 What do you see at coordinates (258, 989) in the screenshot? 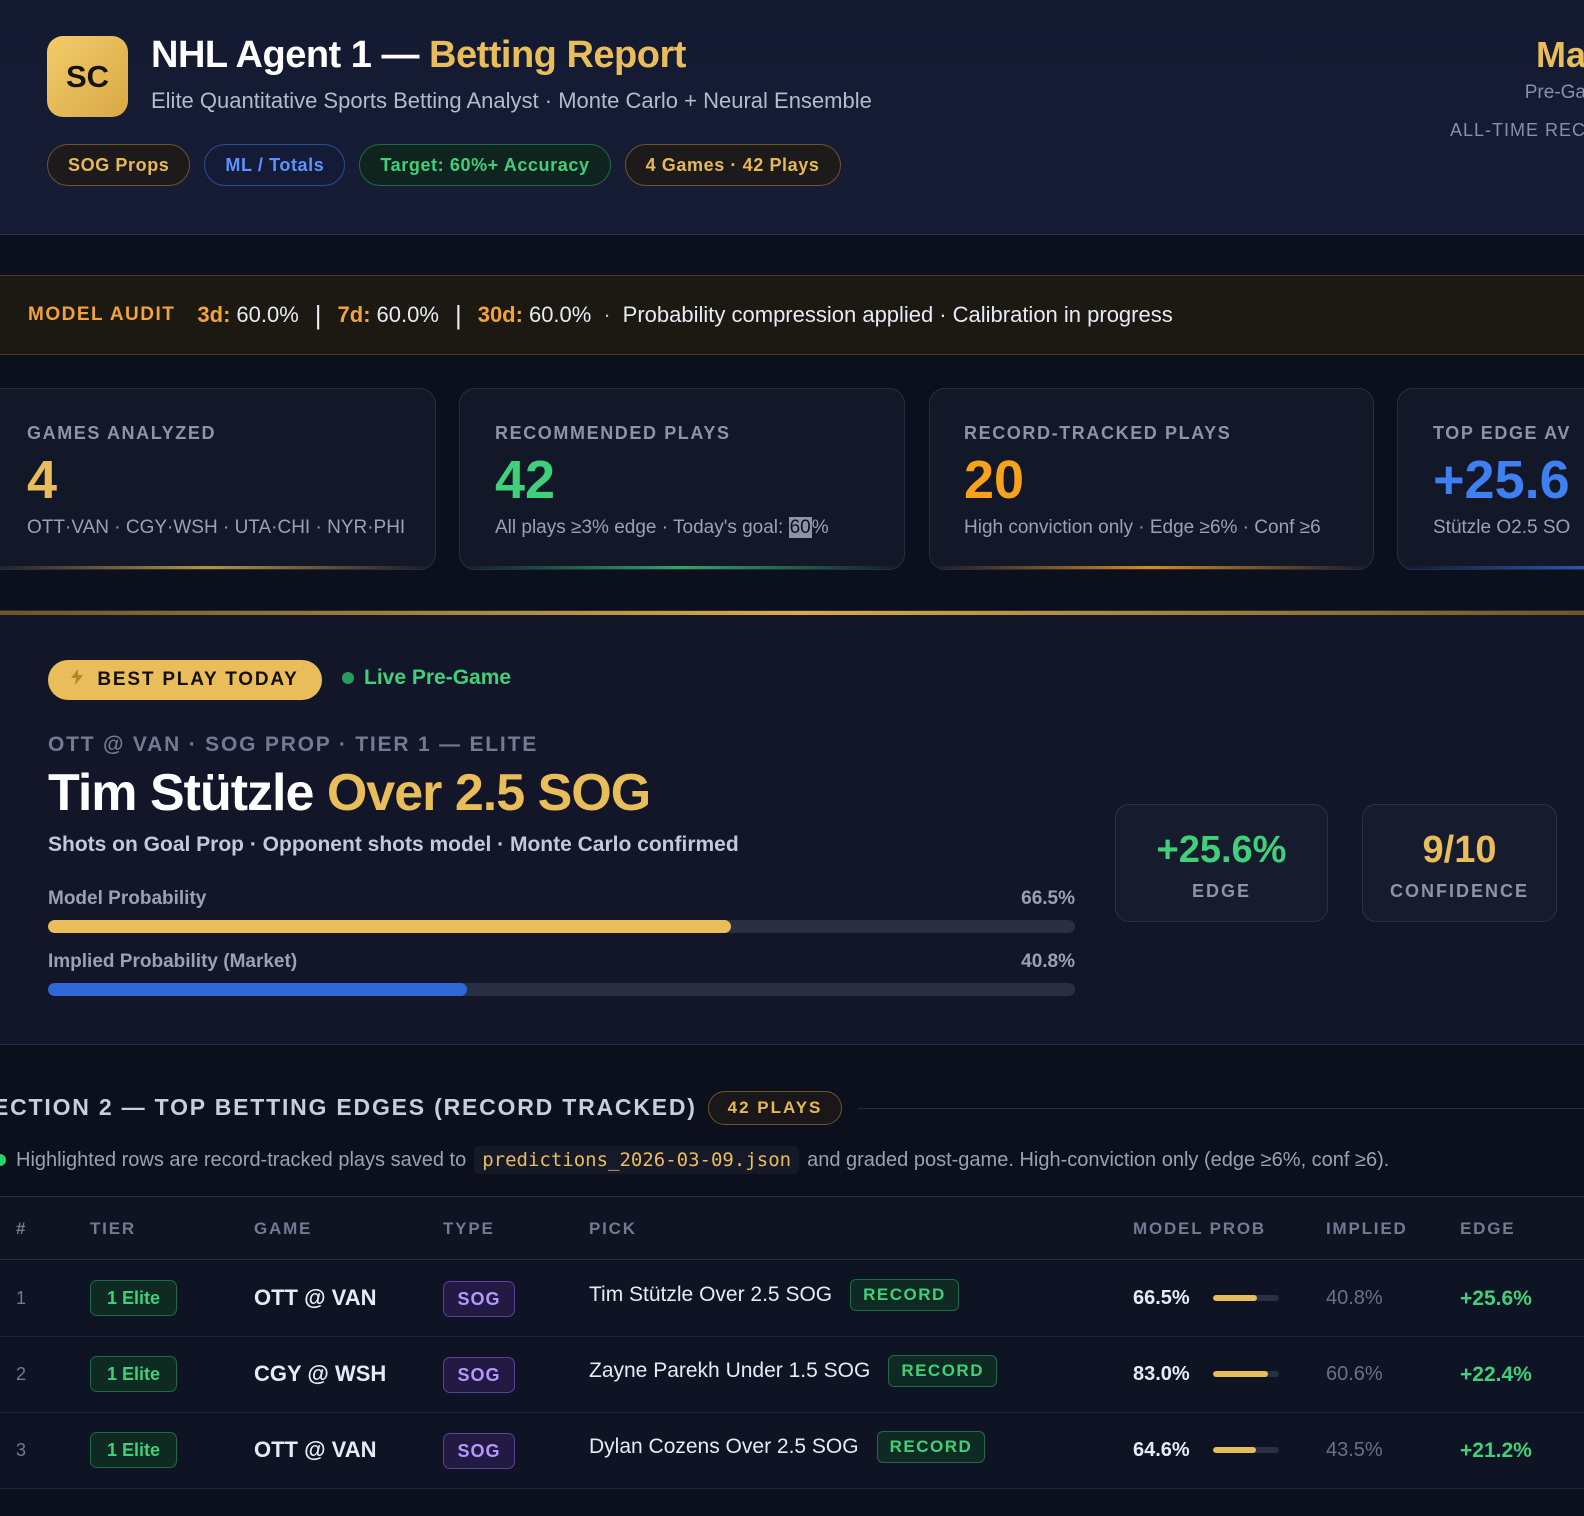
I see `implied-probability-fill` at bounding box center [258, 989].